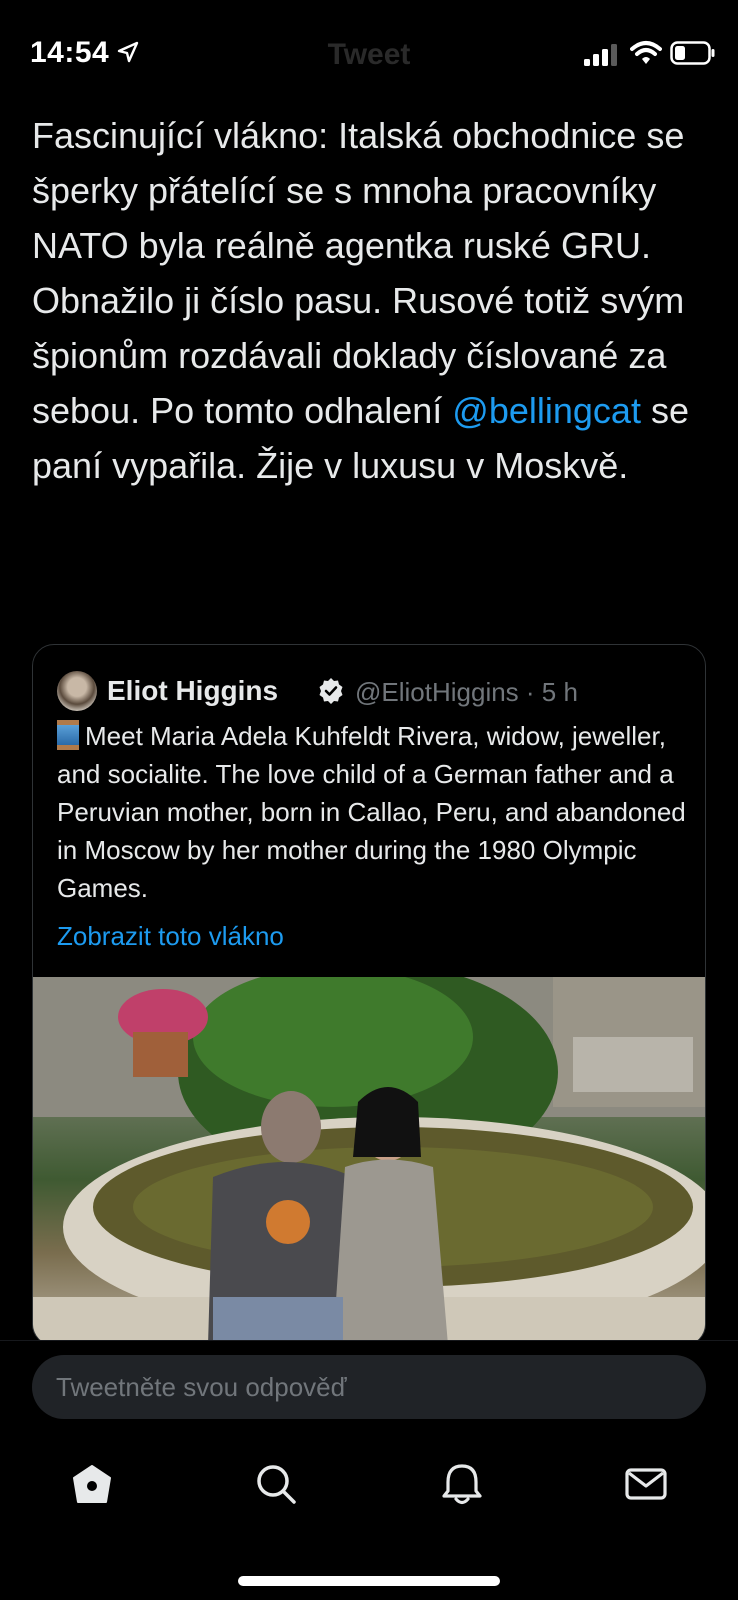 The image size is (738, 1600). I want to click on reply-input, so click(369, 1387).